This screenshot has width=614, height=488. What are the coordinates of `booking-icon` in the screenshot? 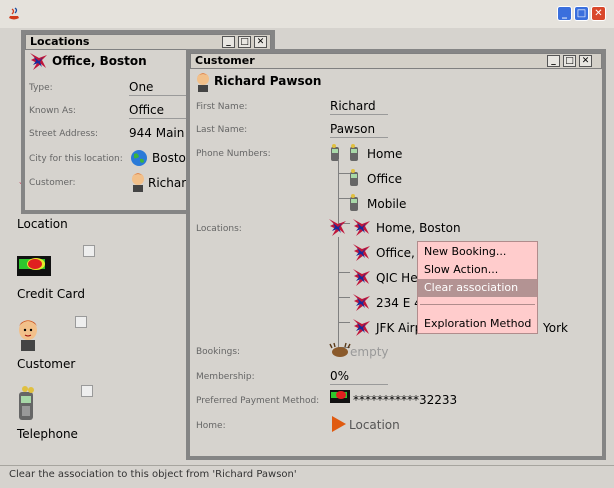 It's located at (340, 350).